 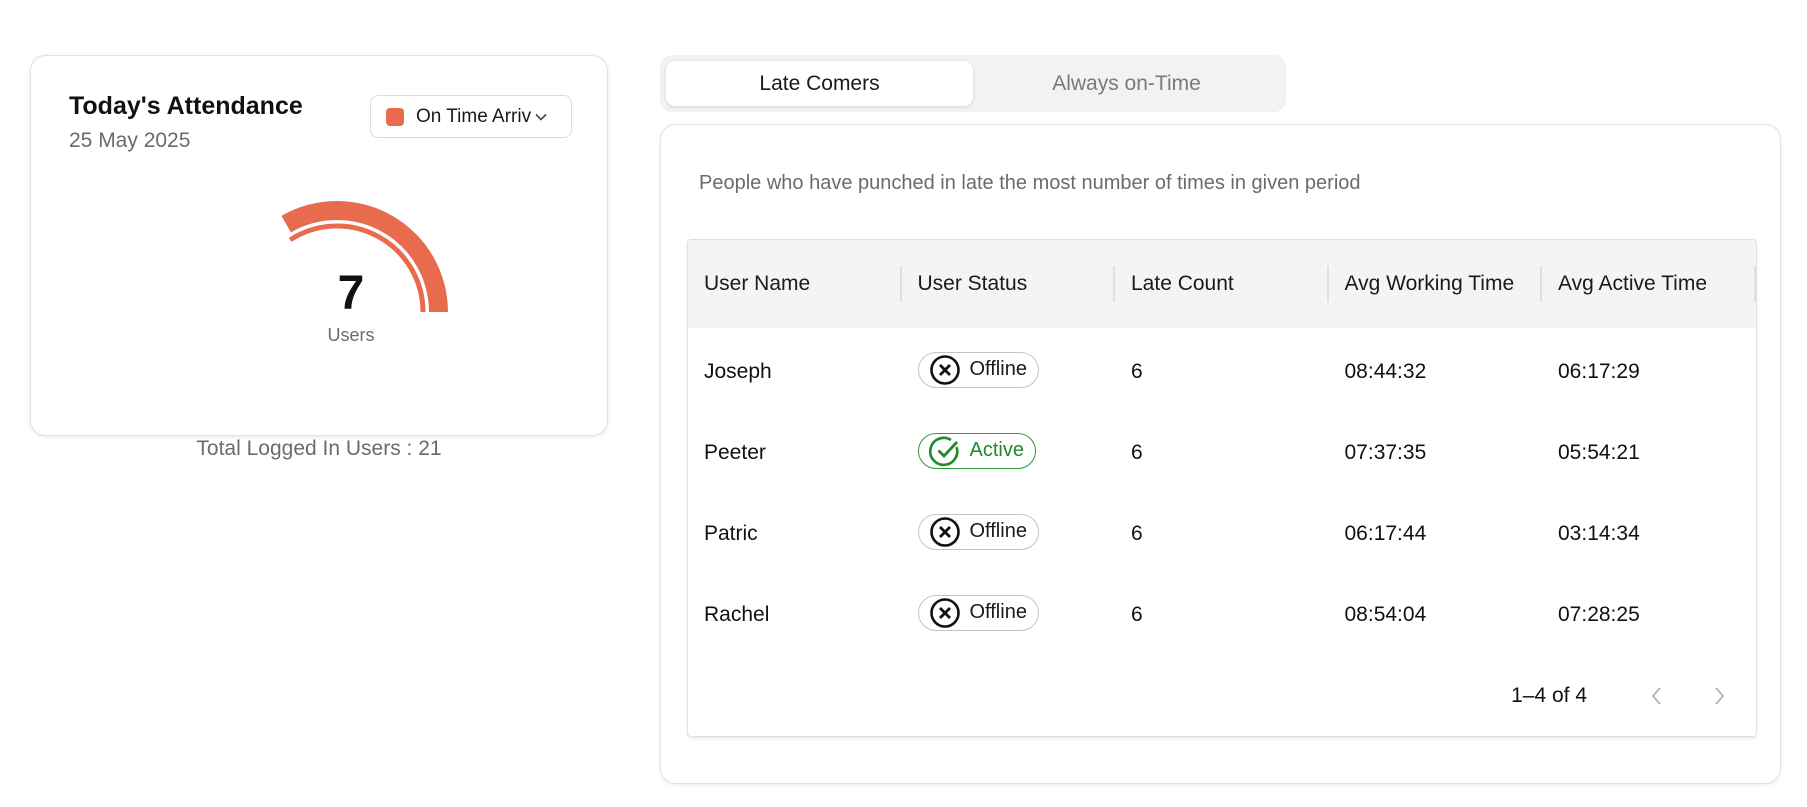 What do you see at coordinates (996, 450) in the screenshot?
I see `status-badge-label: Active` at bounding box center [996, 450].